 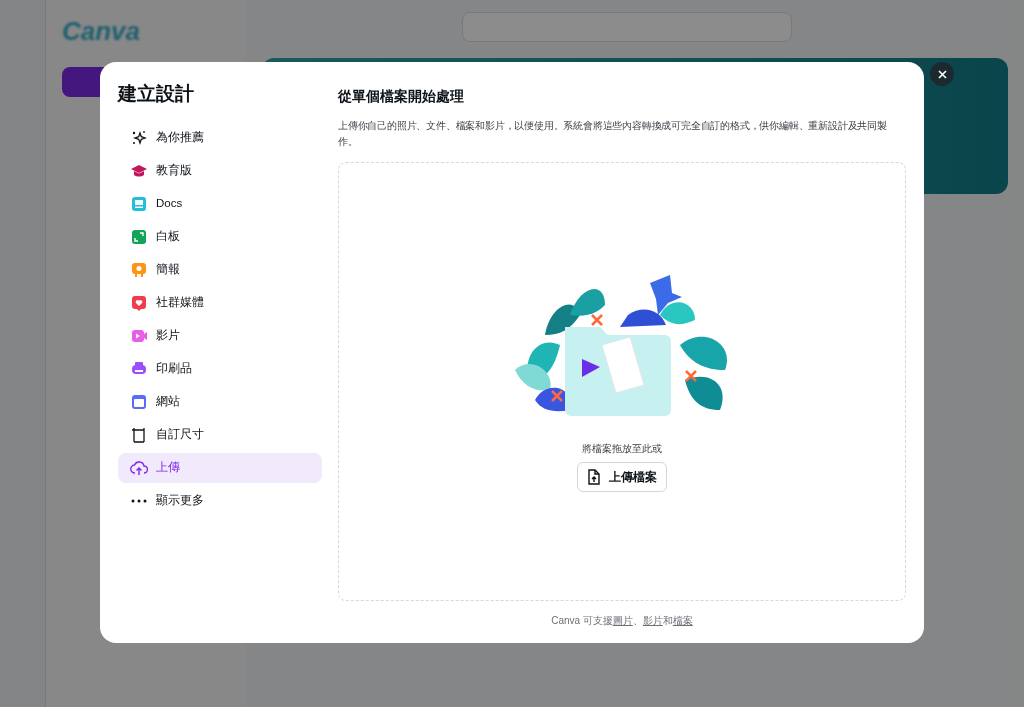 What do you see at coordinates (220, 434) in the screenshot?
I see `menu-item: 自訂尺寸` at bounding box center [220, 434].